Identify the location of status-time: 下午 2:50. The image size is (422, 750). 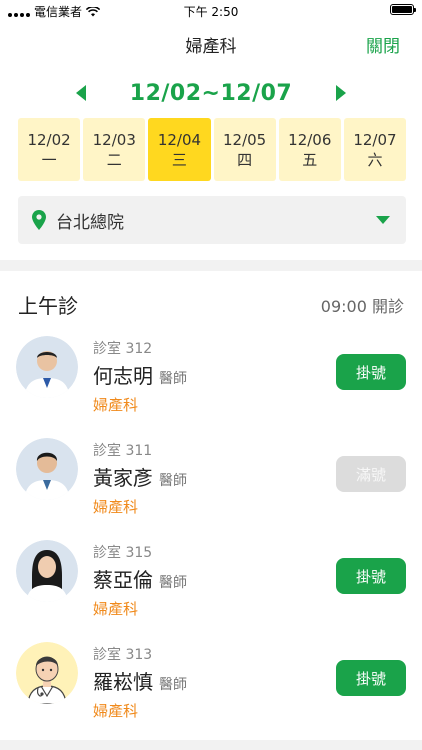
(211, 12).